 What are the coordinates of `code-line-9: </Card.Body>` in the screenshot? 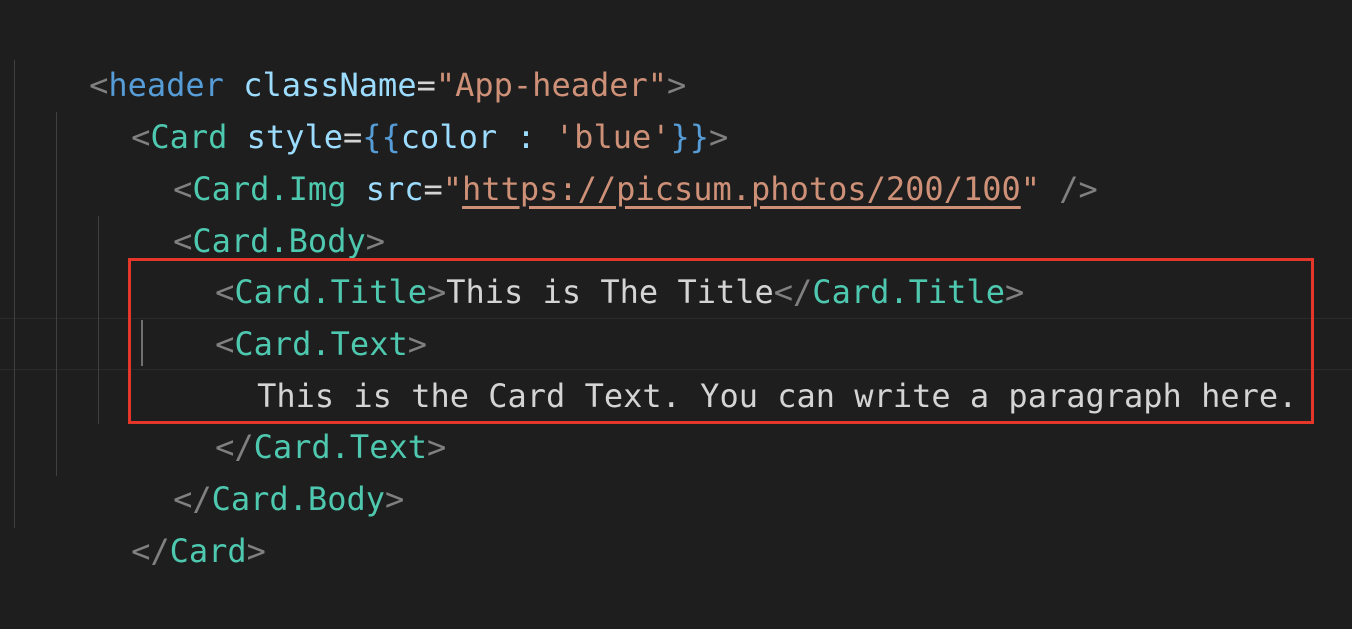 It's located at (250, 469).